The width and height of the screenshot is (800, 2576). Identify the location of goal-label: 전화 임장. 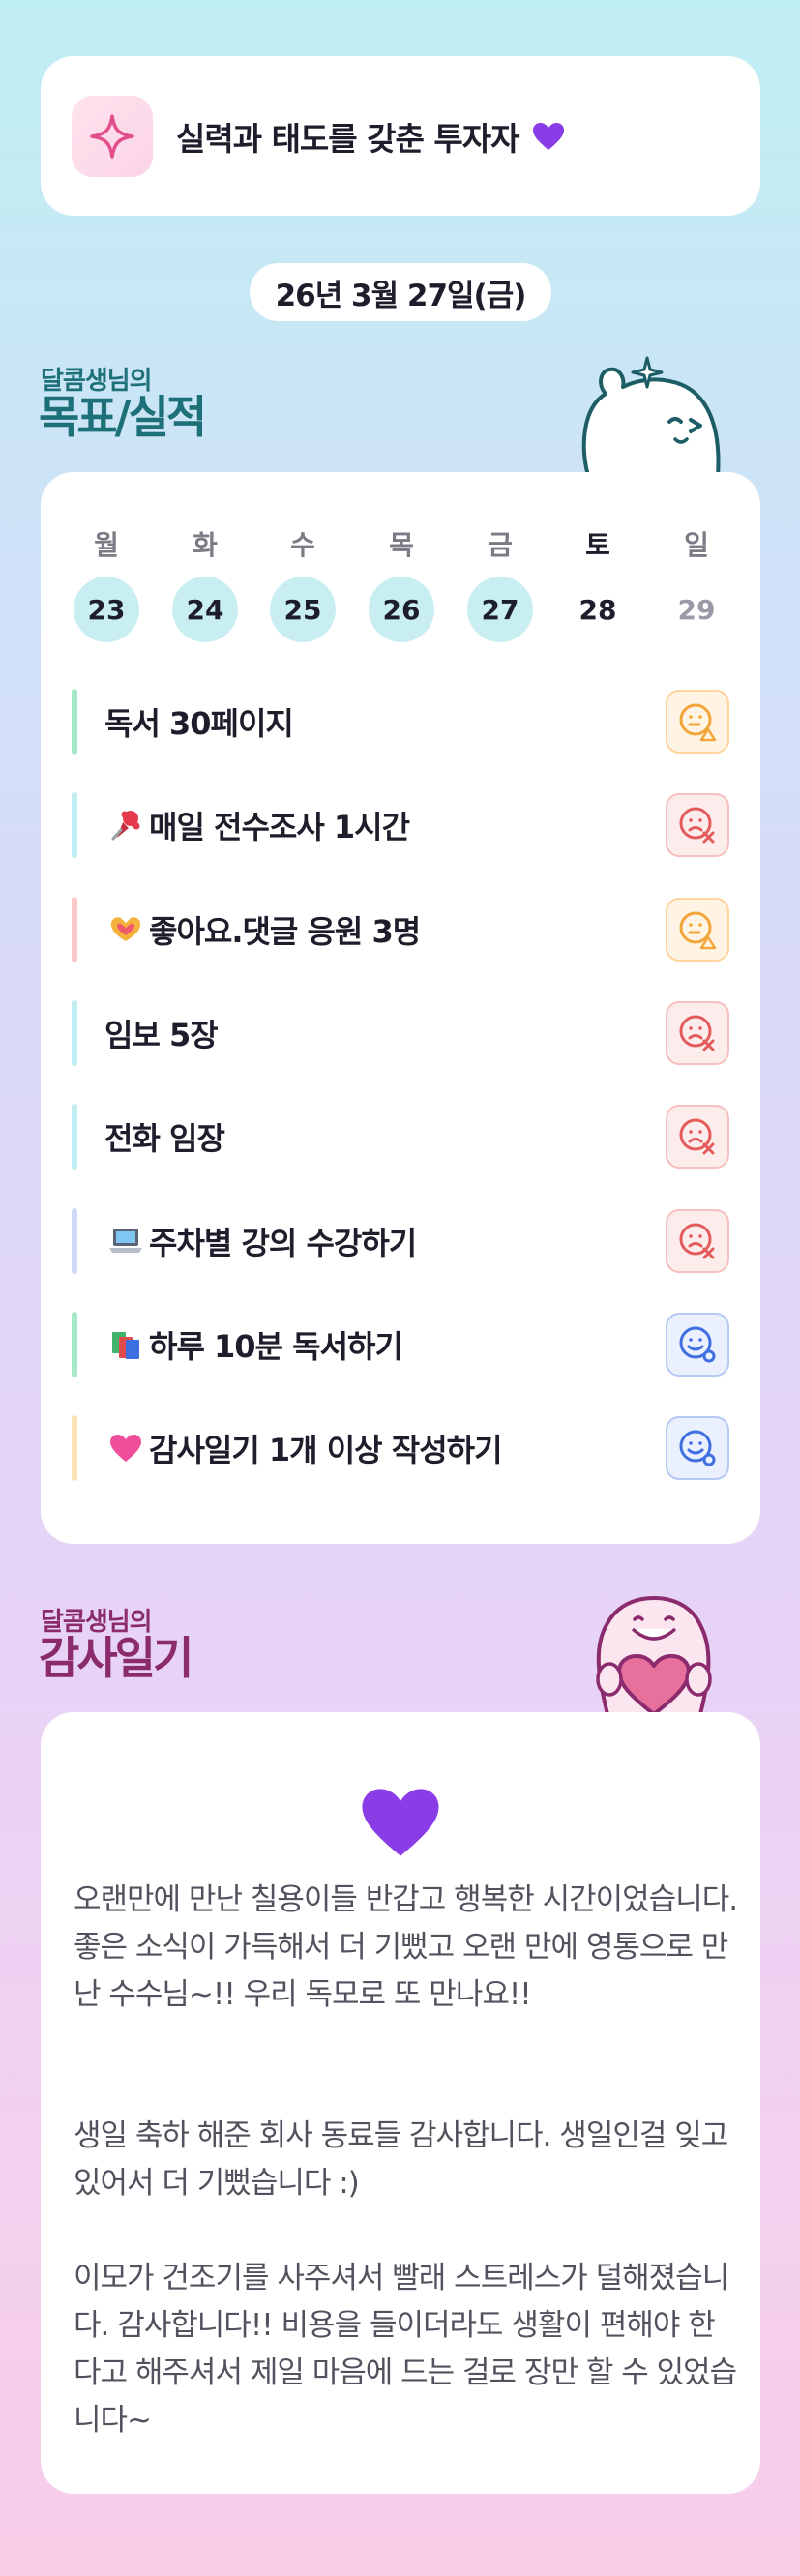
(164, 1138).